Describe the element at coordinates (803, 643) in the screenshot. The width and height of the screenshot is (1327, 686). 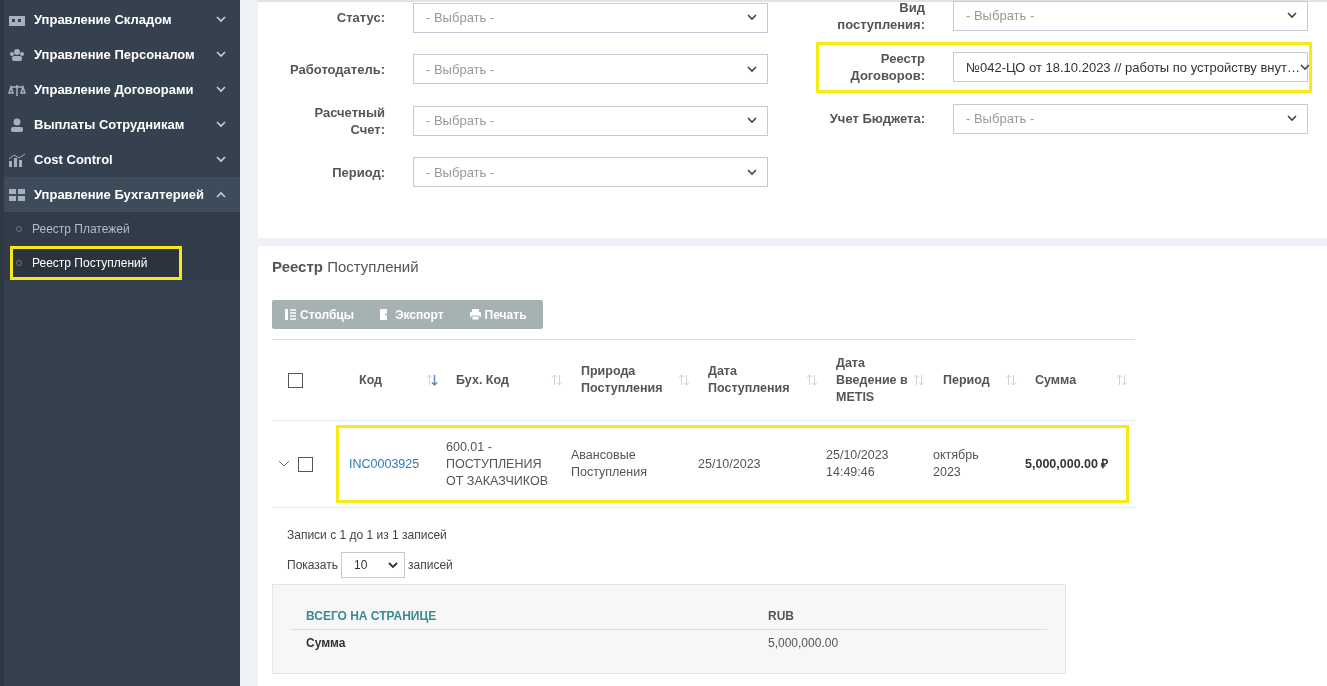
I see `summary-value: 5,000,000.00` at that location.